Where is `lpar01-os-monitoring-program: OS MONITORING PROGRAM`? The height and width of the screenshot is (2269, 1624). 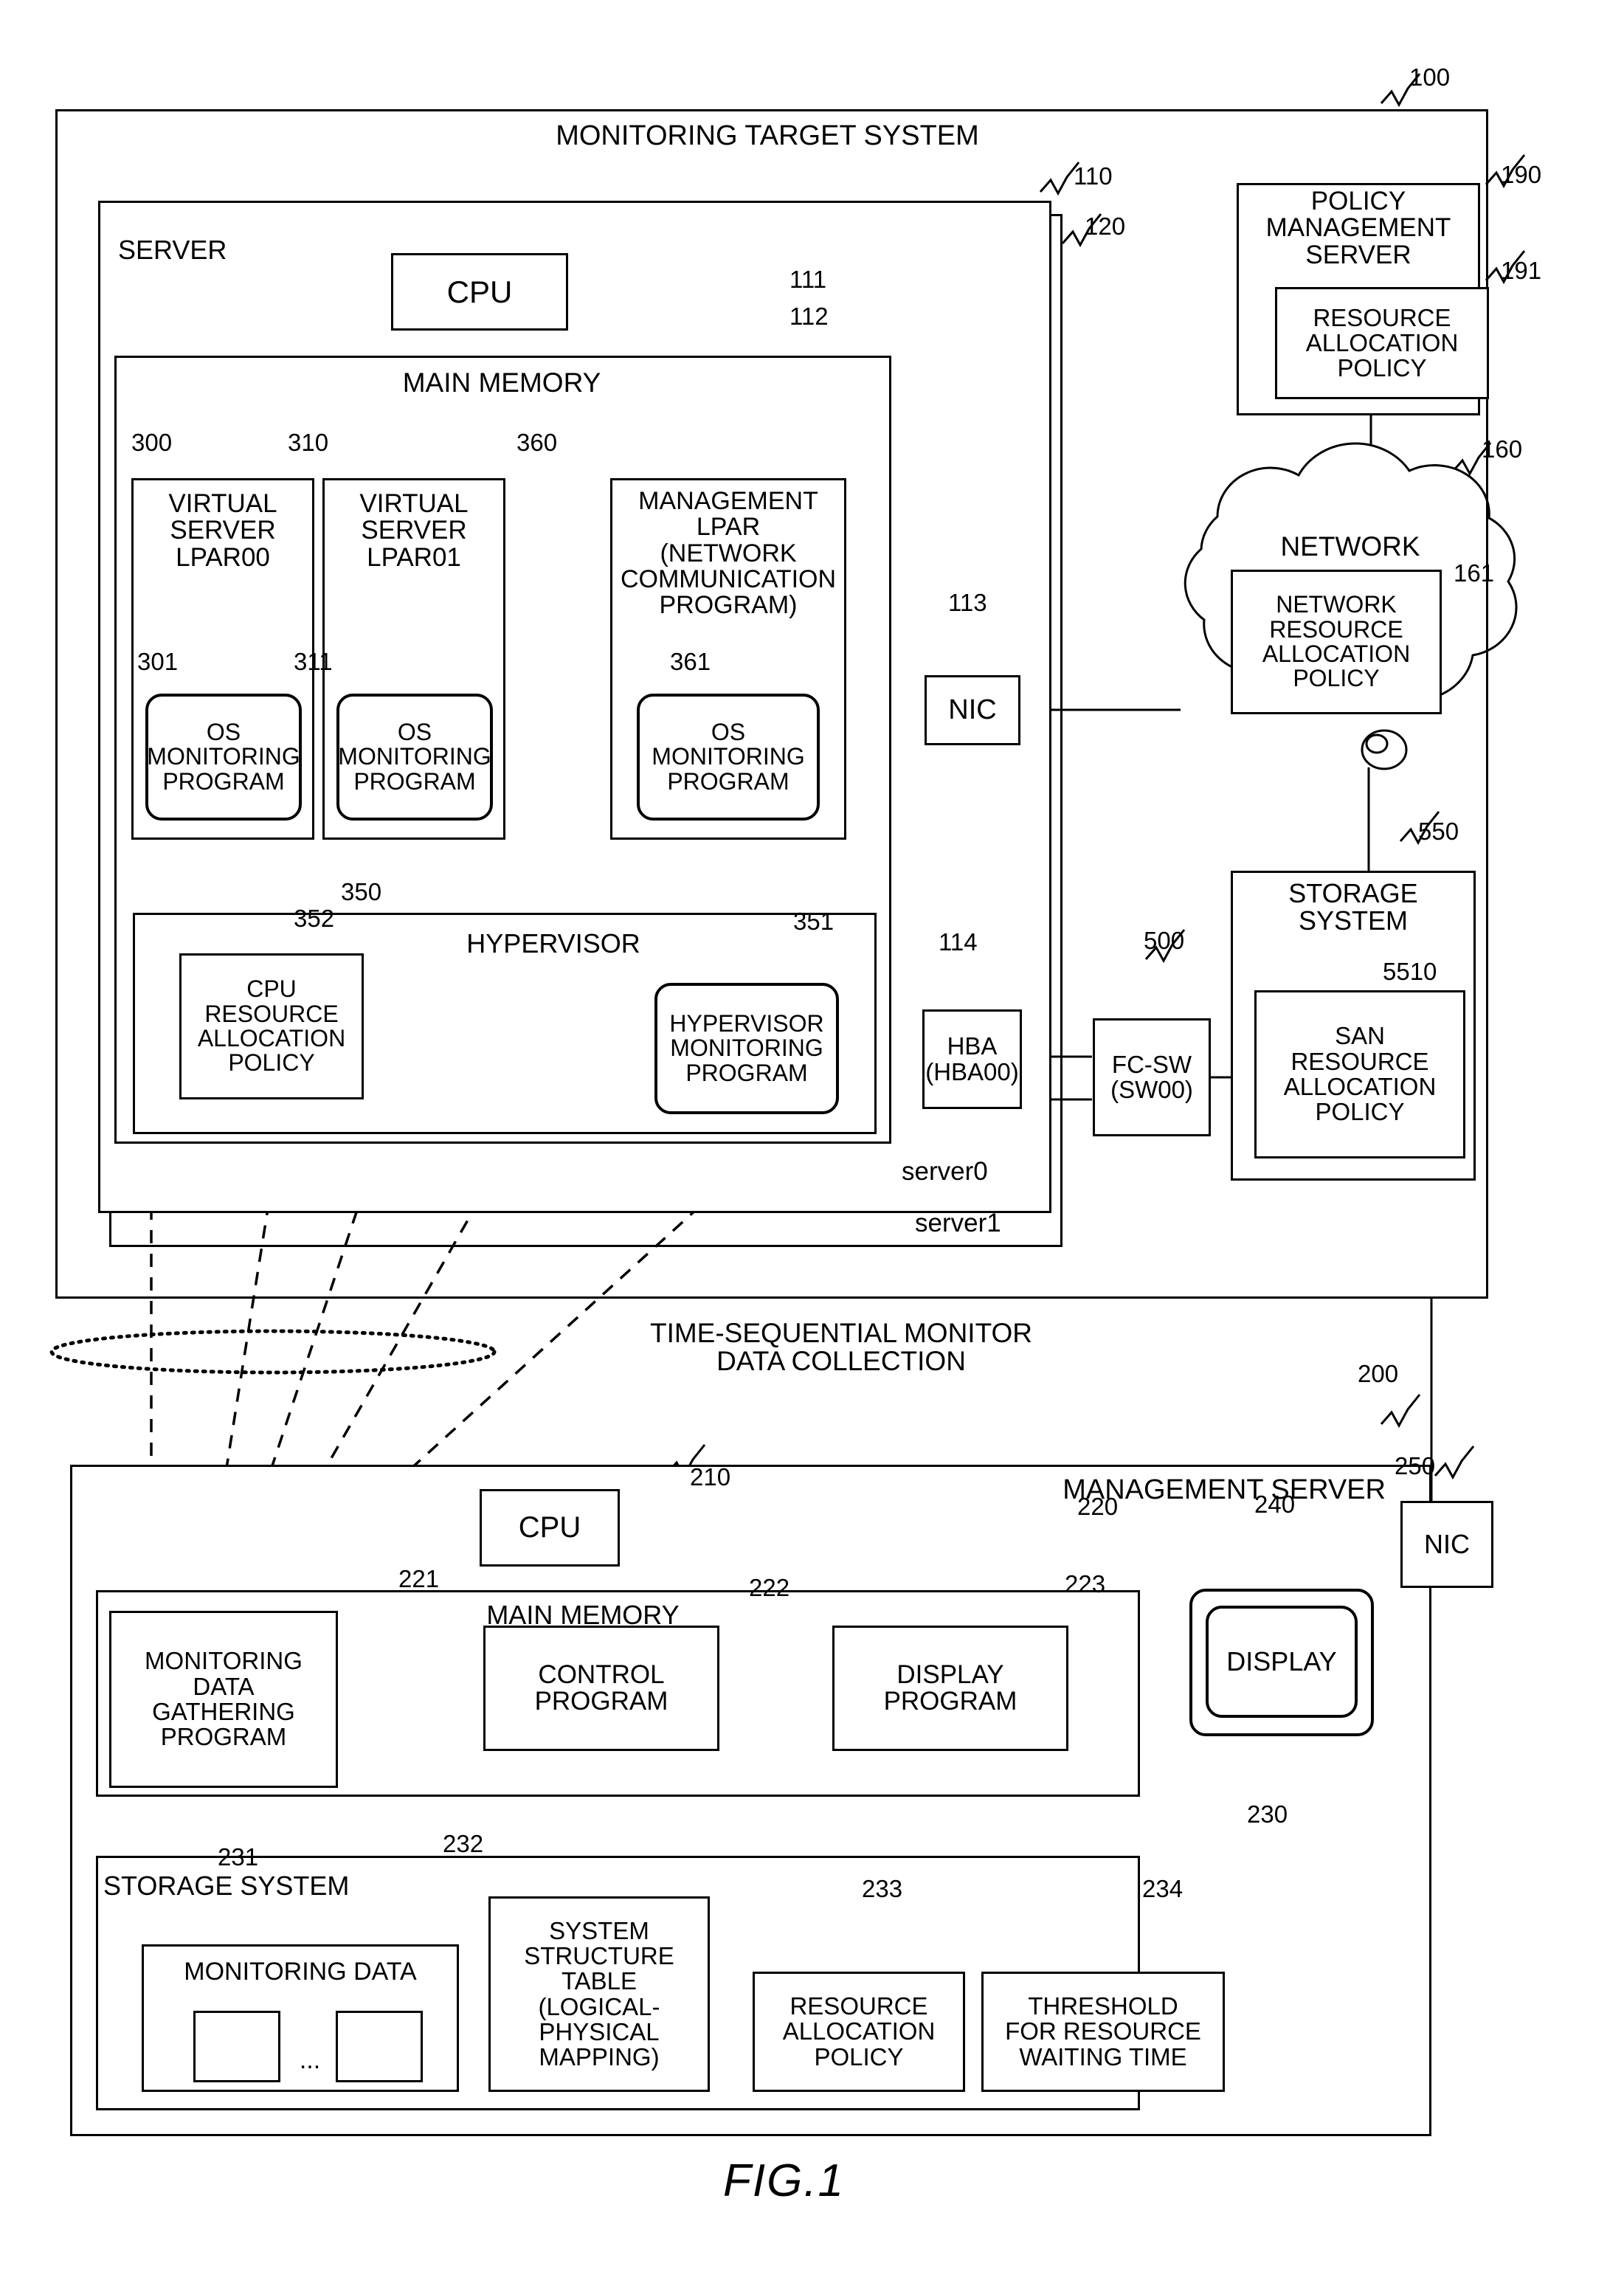
lpar01-os-monitoring-program: OS MONITORING PROGRAM is located at coordinates (414, 757).